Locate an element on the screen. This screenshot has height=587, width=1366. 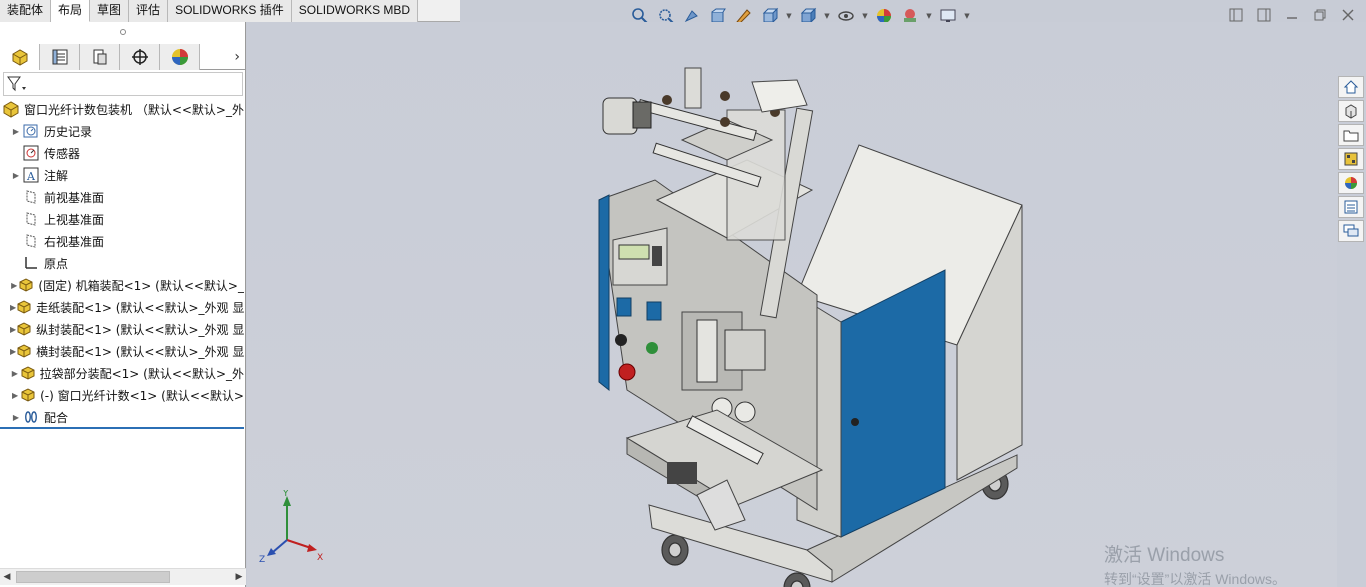
scroll-right-arrow-icon: ▶ is located at coordinates (239, 577).